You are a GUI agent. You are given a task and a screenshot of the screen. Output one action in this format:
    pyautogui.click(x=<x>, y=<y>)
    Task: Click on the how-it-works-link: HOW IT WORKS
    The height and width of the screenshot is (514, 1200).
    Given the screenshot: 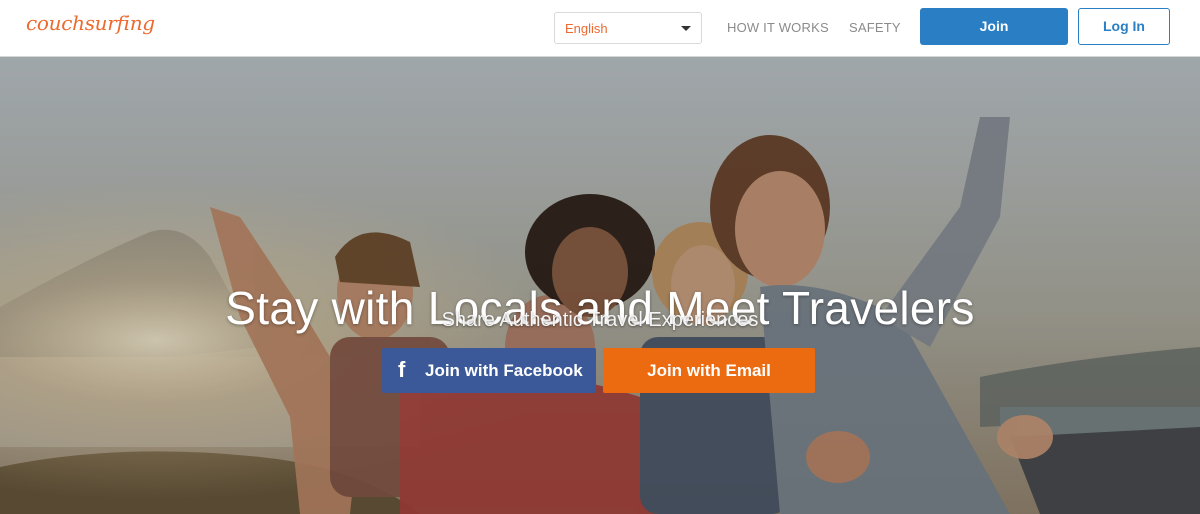 What is the action you would take?
    pyautogui.click(x=778, y=27)
    